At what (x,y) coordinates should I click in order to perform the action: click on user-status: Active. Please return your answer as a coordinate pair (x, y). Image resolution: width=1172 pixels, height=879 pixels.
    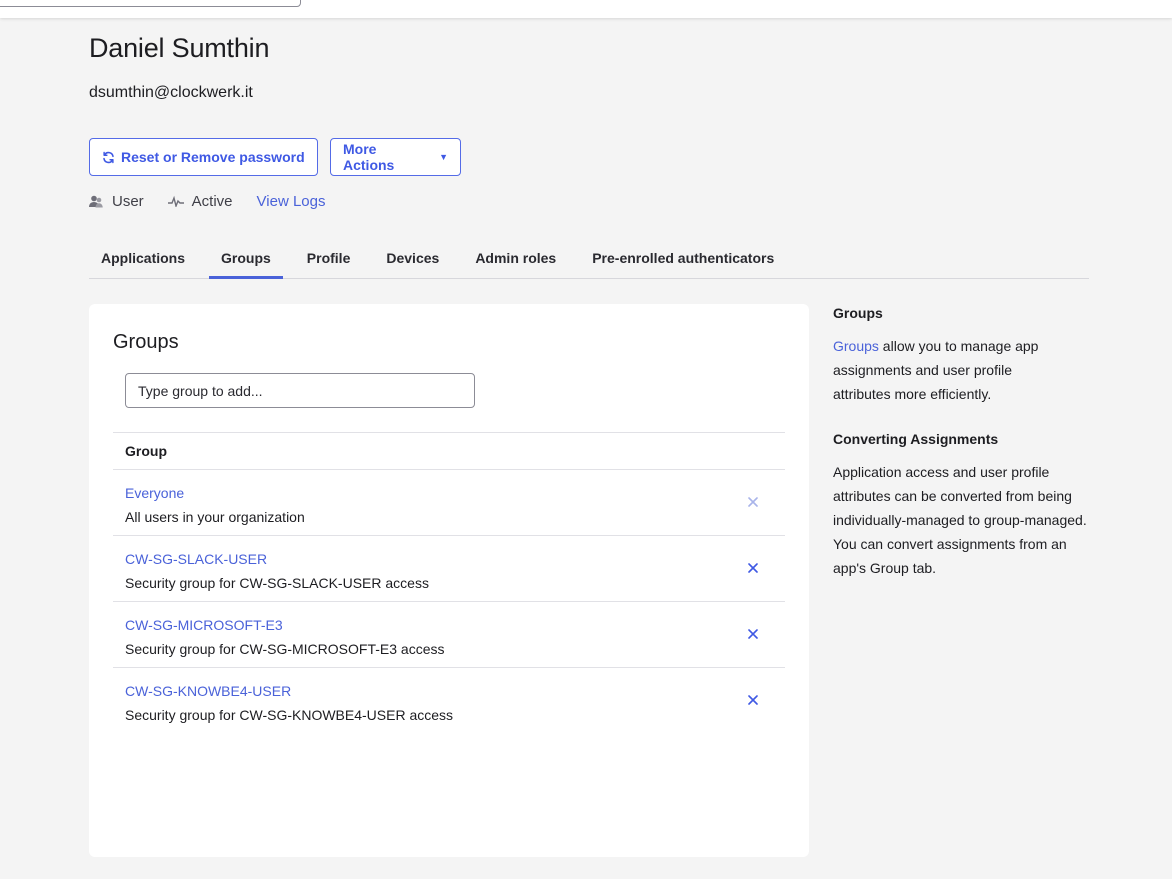
    Looking at the image, I should click on (200, 201).